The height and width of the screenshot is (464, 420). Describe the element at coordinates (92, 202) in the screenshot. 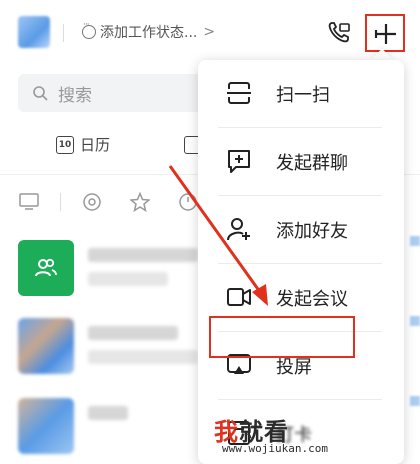

I see `mention-icon` at that location.